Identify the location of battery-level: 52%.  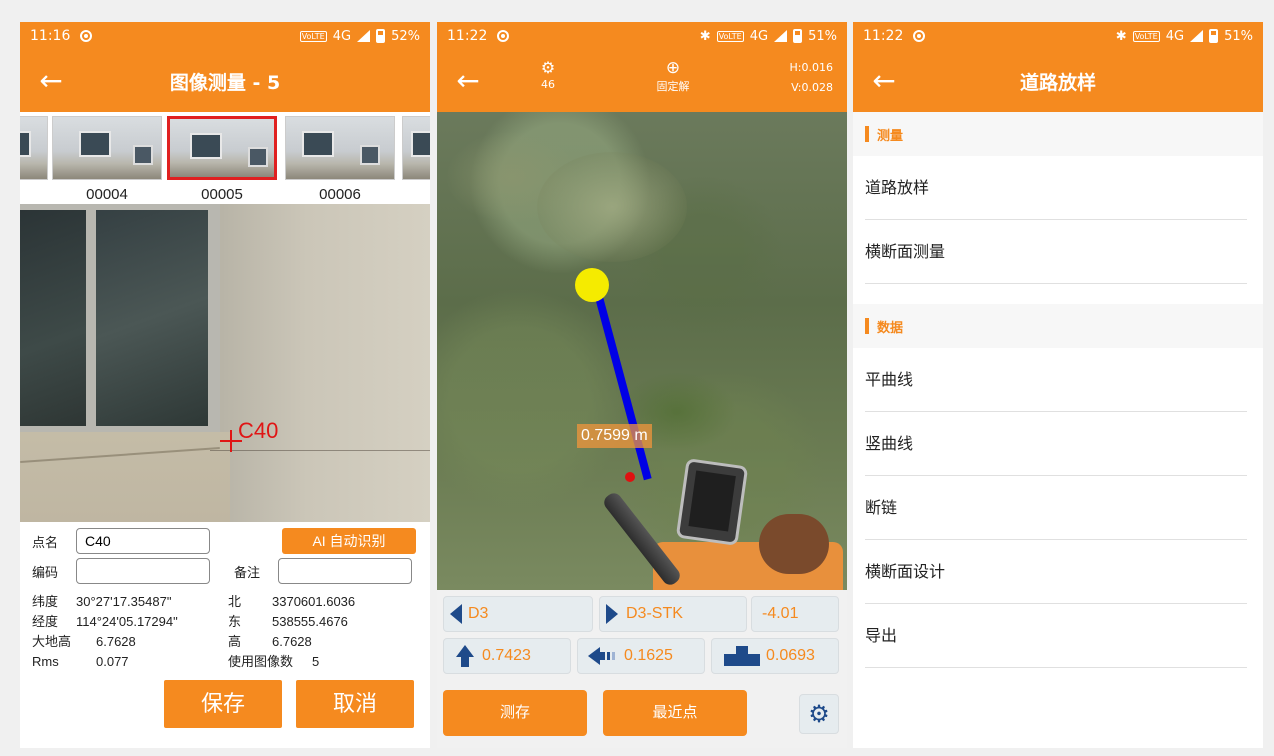
(405, 36).